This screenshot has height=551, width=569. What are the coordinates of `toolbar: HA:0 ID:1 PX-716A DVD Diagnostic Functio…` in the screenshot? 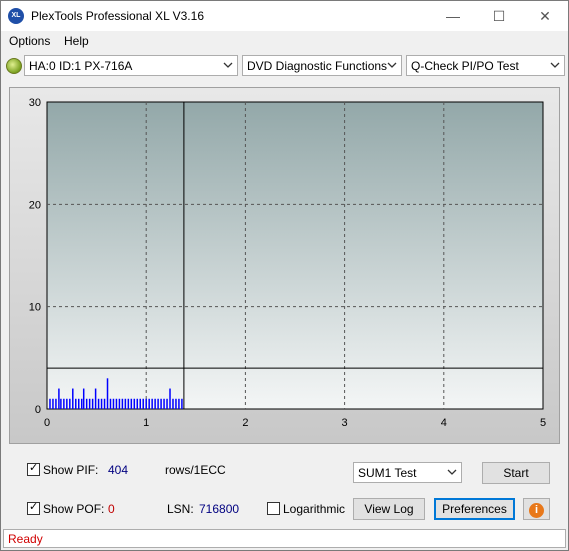 It's located at (284, 67).